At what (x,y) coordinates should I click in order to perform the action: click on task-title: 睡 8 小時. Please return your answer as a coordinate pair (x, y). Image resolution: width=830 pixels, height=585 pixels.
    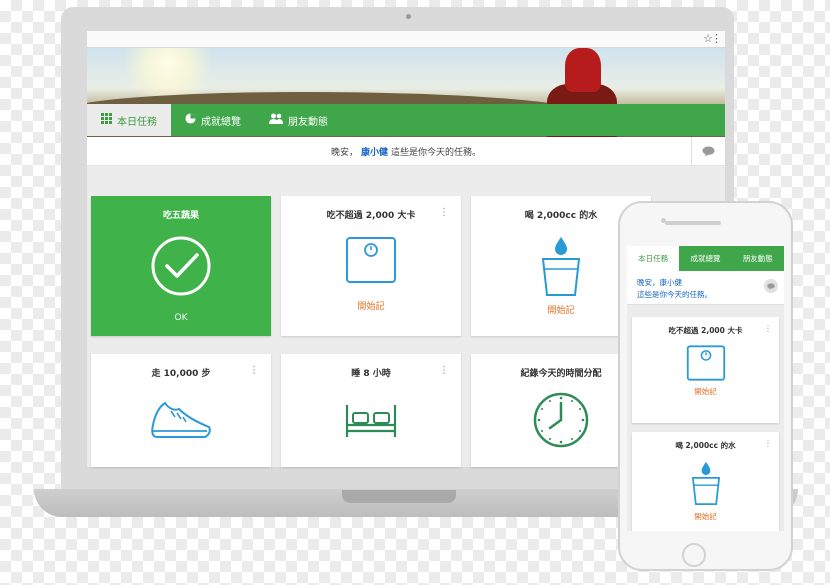
    Looking at the image, I should click on (371, 374).